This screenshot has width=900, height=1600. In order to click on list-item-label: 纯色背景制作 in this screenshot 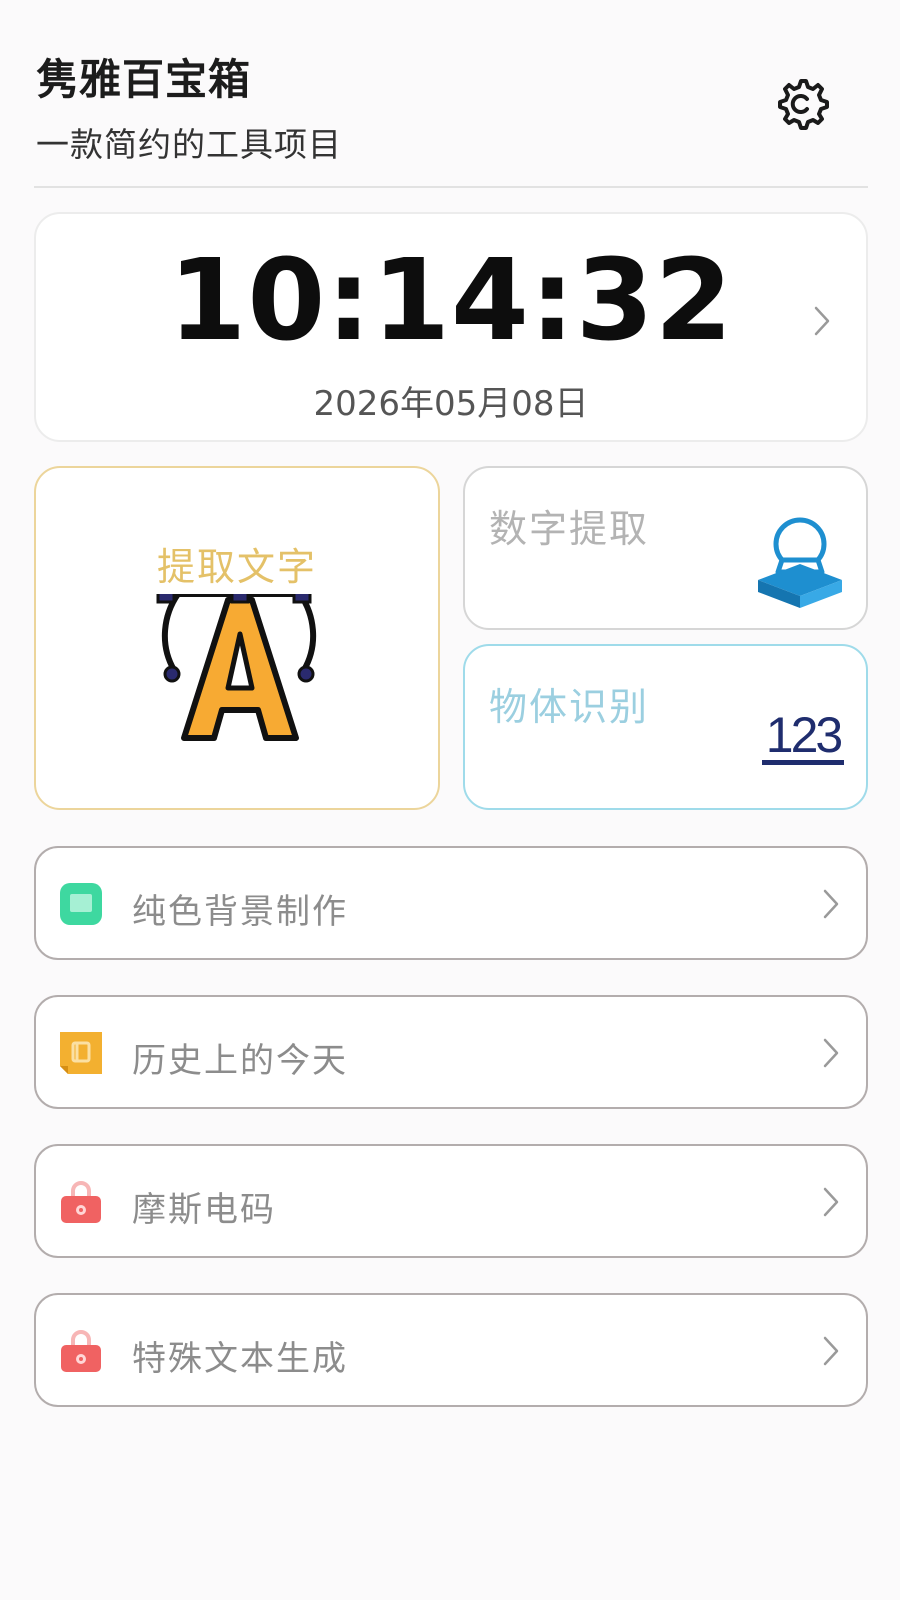, I will do `click(240, 912)`.